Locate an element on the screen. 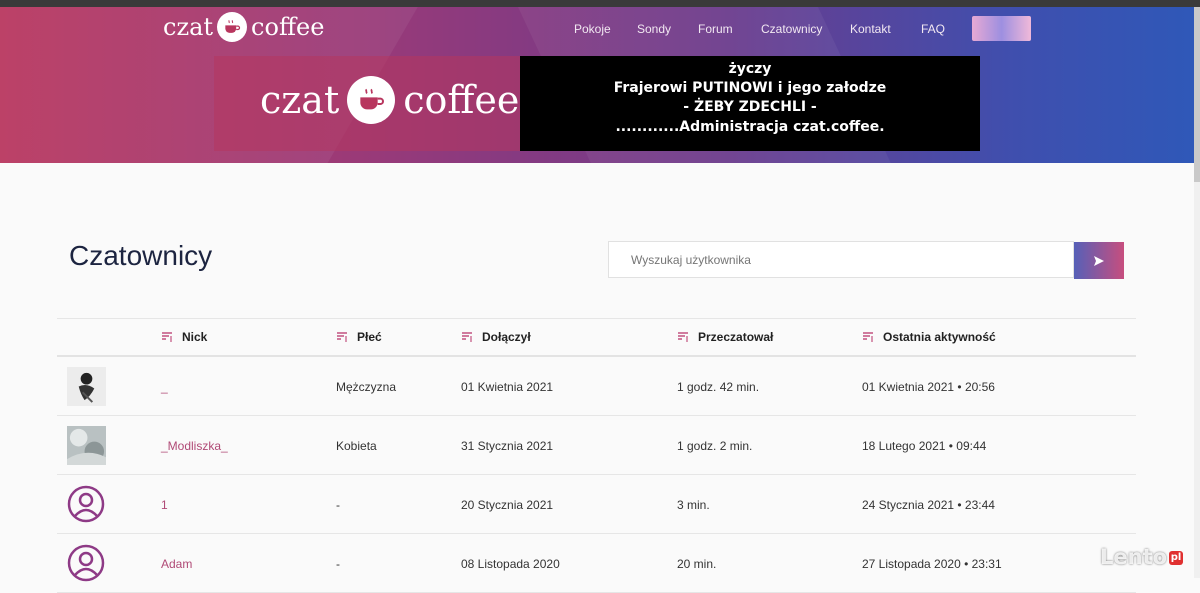 The image size is (1200, 593). watermark-text: Lento is located at coordinates (1134, 557).